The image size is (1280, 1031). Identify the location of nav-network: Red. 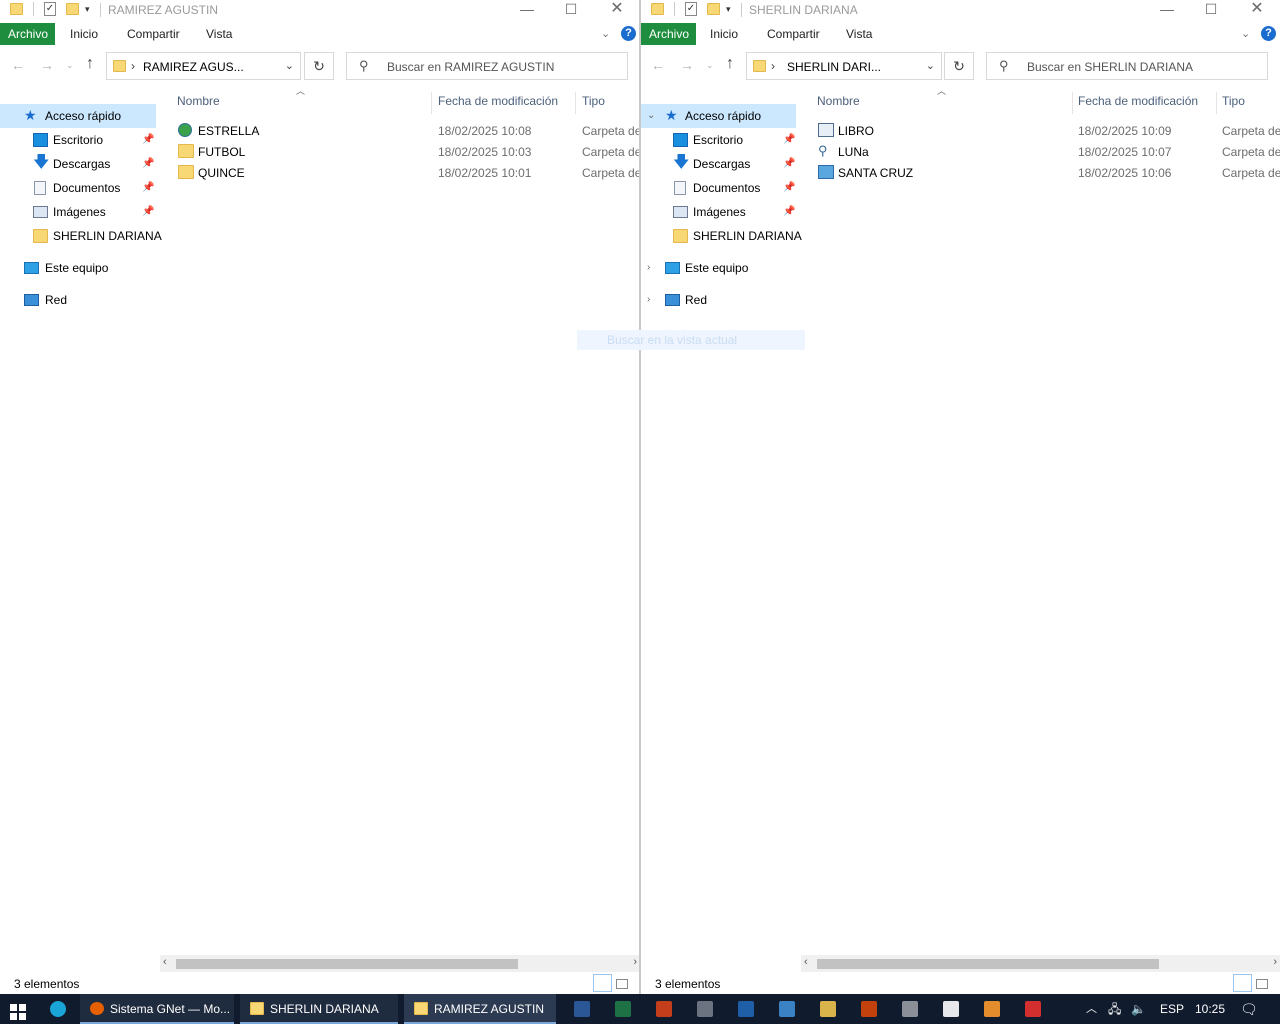
(80, 300).